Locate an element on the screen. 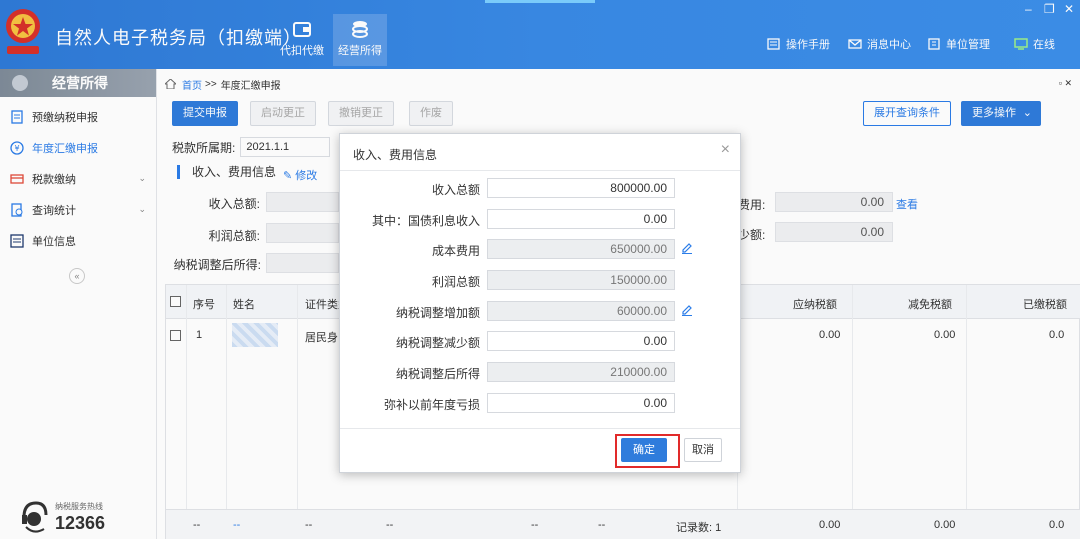 The width and height of the screenshot is (1080, 539). field-label-adjusted-income: 纳税调整后所得 is located at coordinates (437, 374).